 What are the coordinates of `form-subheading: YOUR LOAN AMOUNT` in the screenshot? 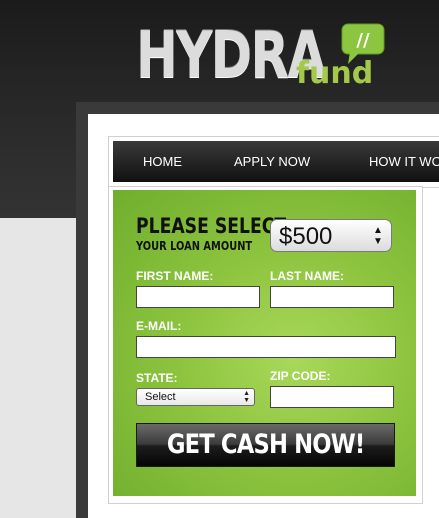 It's located at (194, 246).